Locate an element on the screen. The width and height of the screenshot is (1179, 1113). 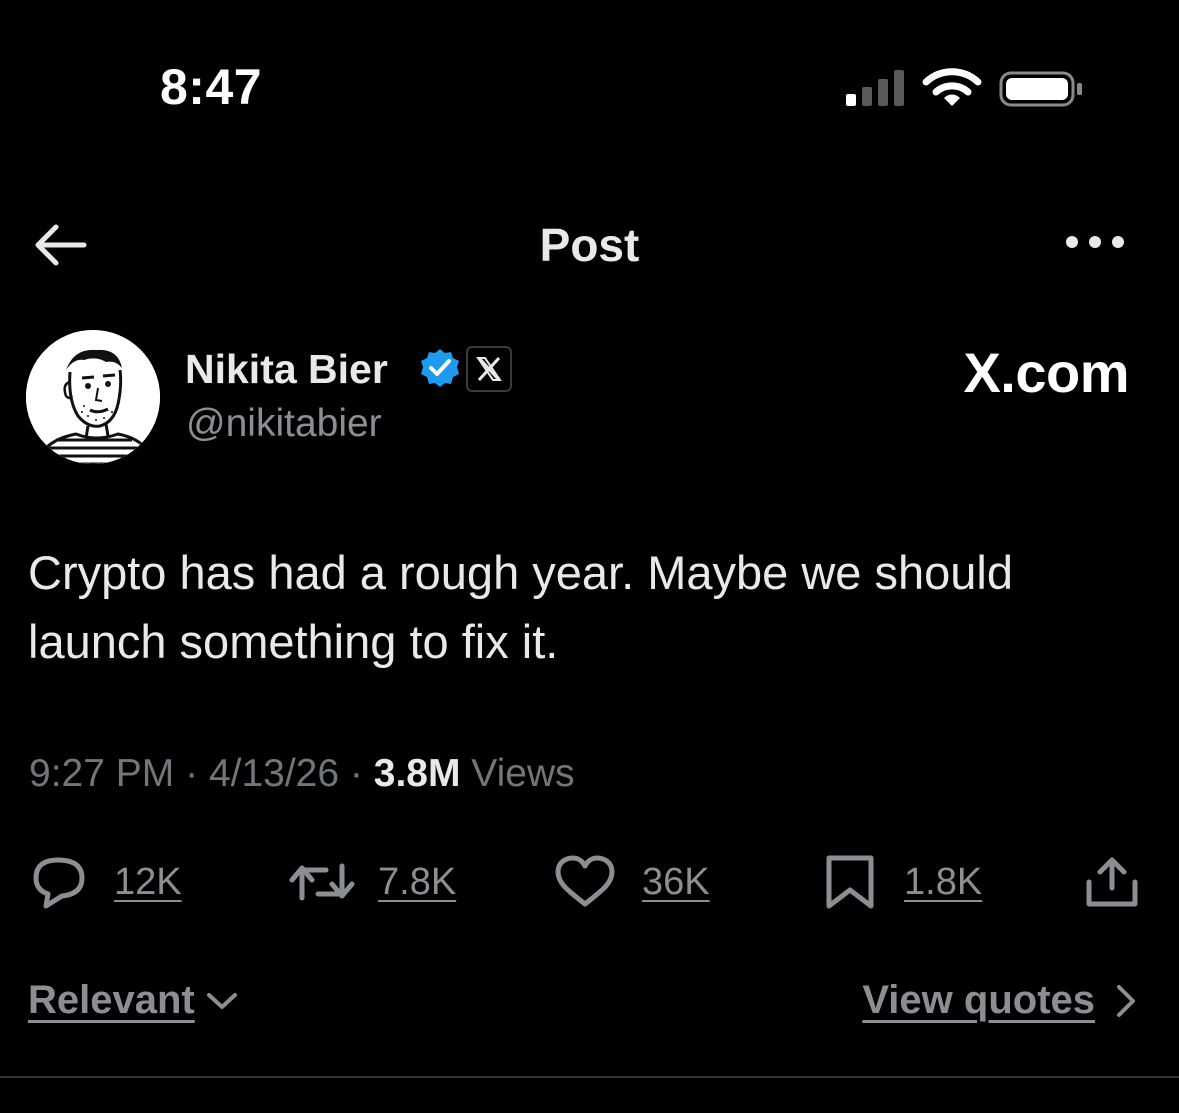
like-count: 36K is located at coordinates (676, 881).